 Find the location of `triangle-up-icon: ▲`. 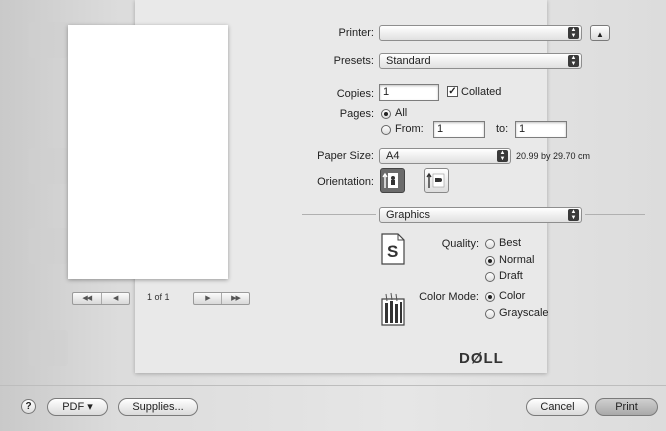

triangle-up-icon: ▲ is located at coordinates (600, 34).